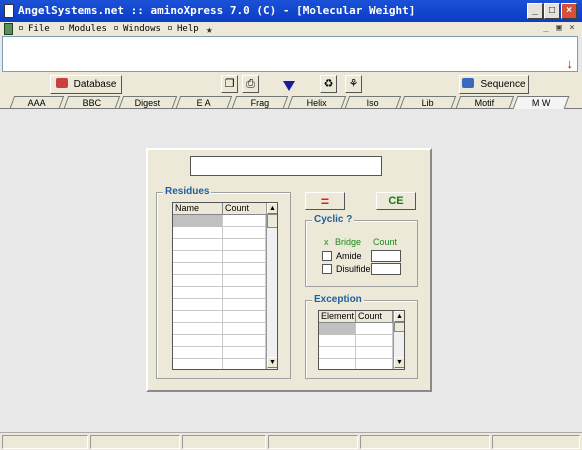 This screenshot has width=582, height=450. What do you see at coordinates (337, 317) in the screenshot?
I see `exception-header-element: Element` at bounding box center [337, 317].